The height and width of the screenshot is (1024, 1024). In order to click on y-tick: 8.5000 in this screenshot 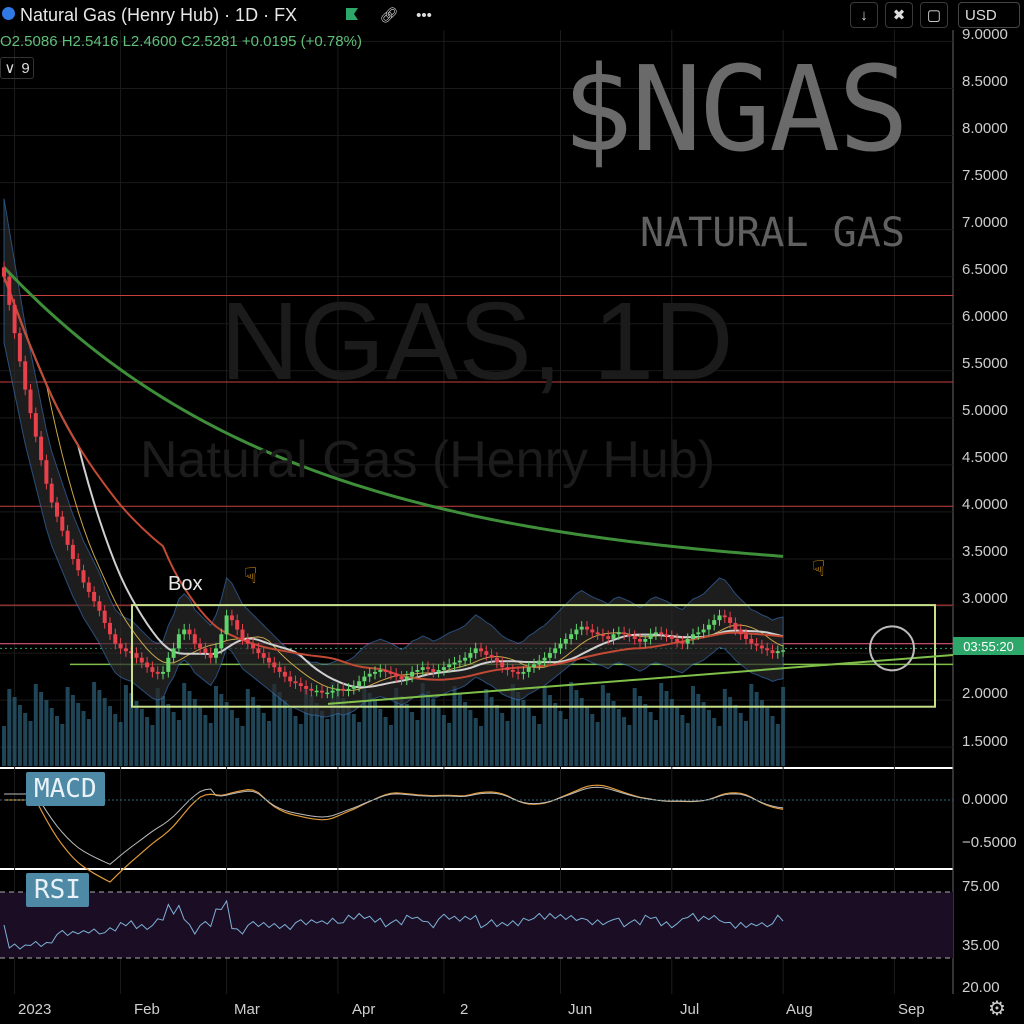, I will do `click(985, 81)`.